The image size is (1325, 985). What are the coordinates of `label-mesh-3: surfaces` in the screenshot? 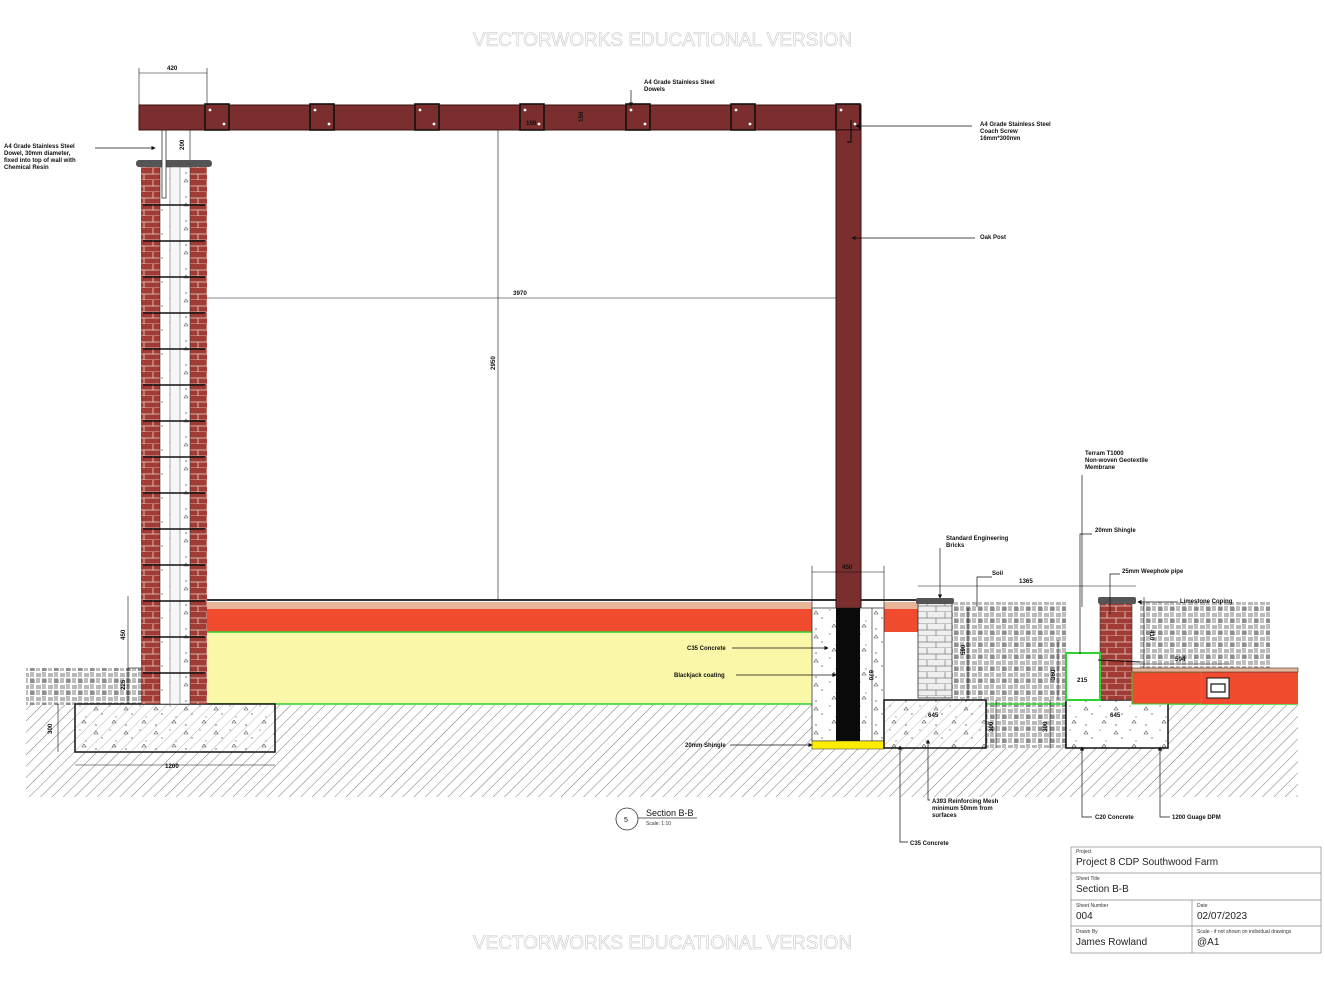 It's located at (944, 816).